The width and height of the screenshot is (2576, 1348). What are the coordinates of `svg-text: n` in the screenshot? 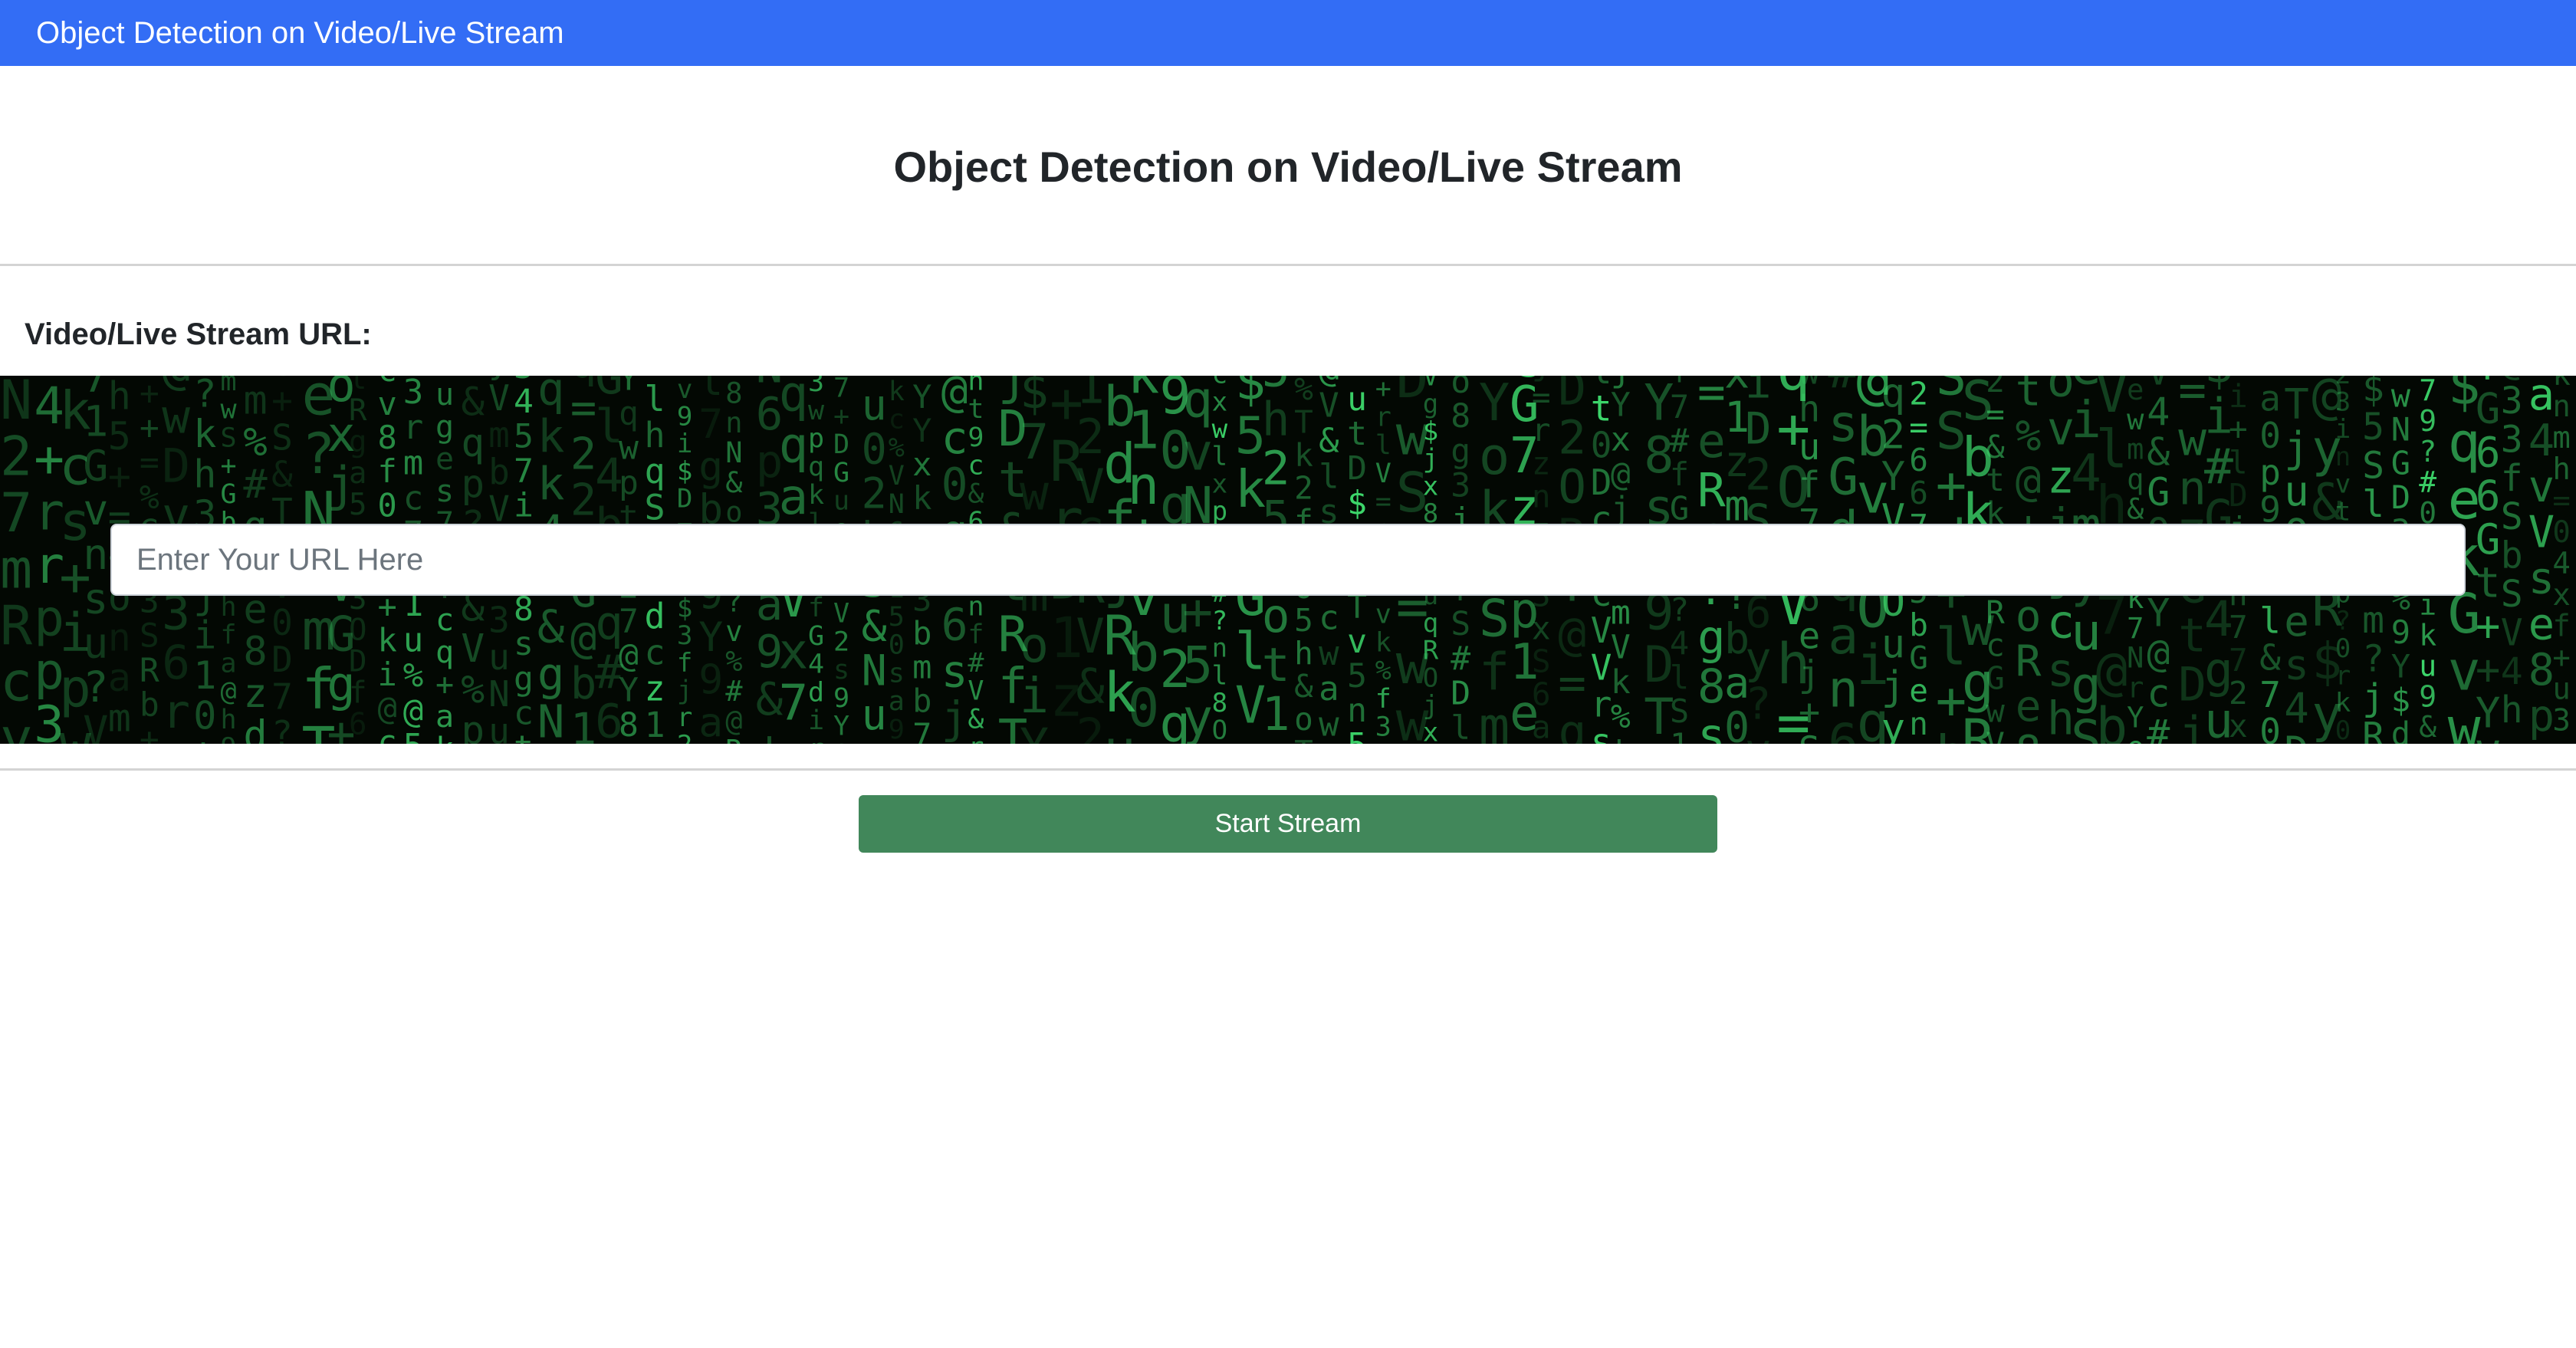 It's located at (1144, 486).